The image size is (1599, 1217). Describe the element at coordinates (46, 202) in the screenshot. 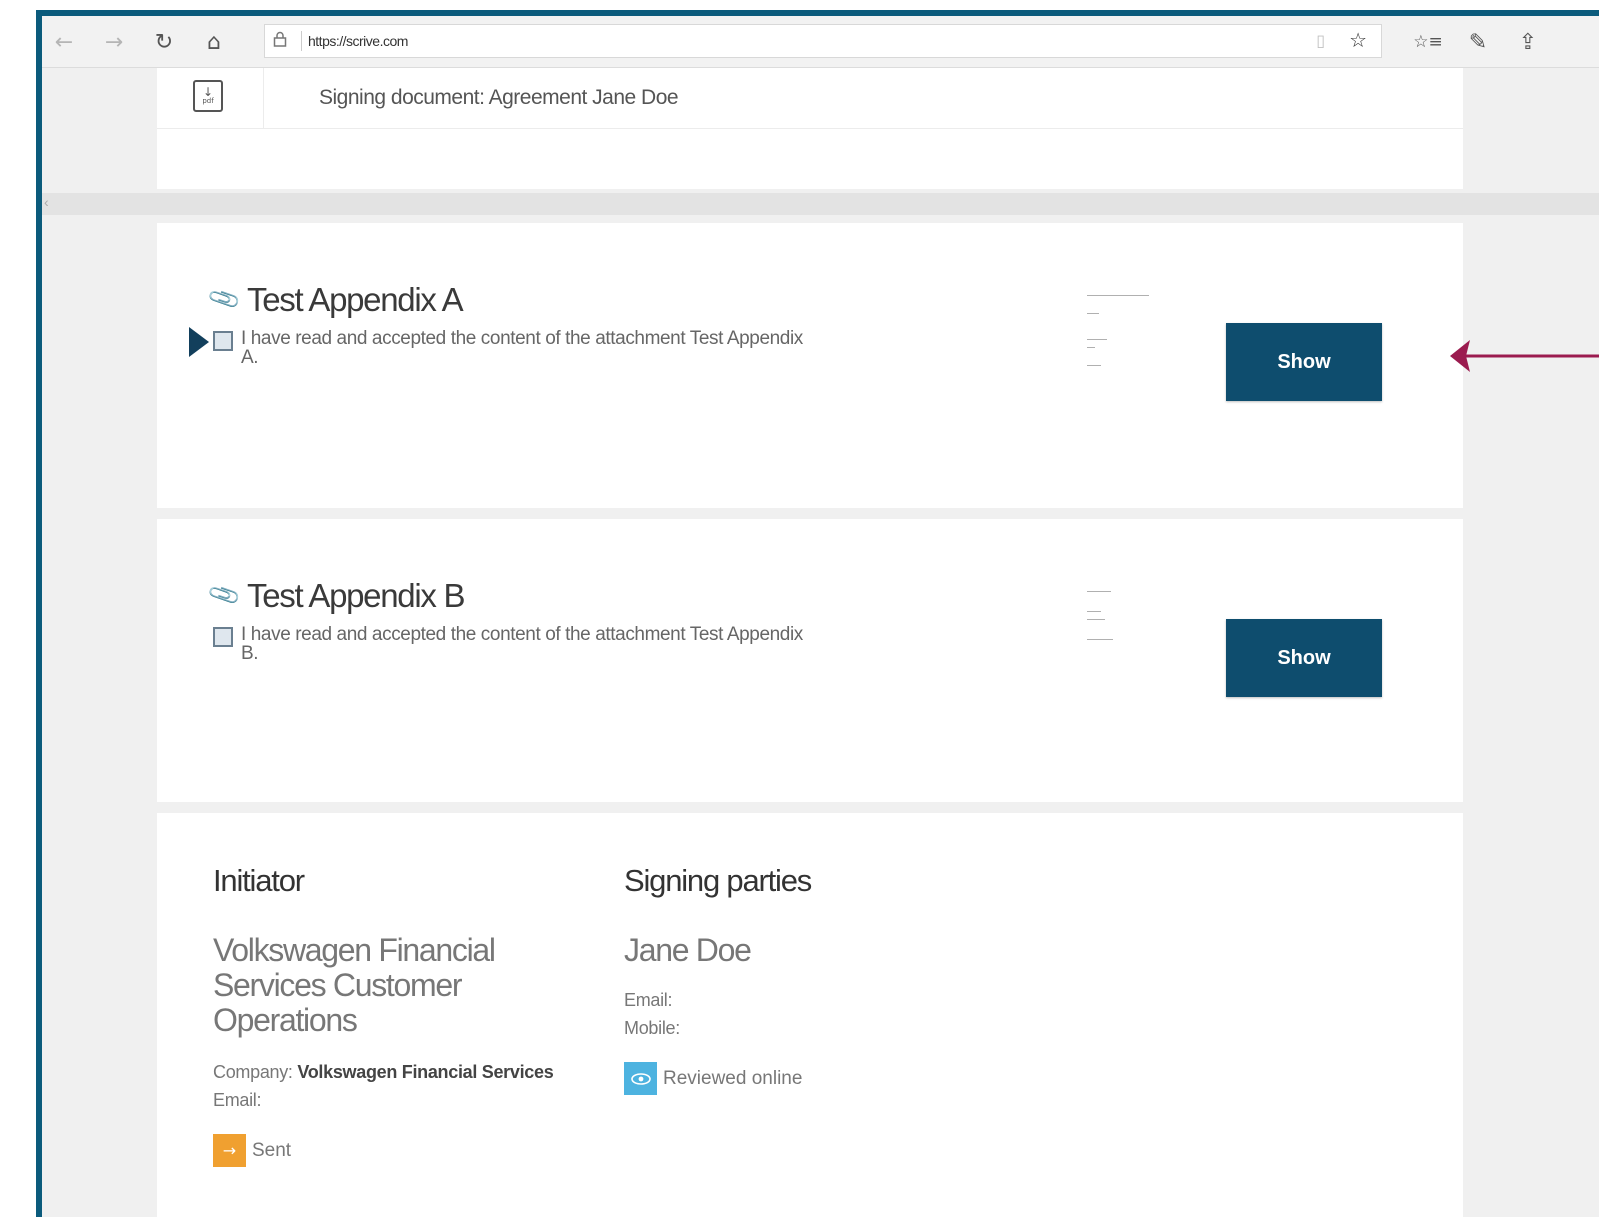

I see `scroll-left-icon: ‹` at that location.